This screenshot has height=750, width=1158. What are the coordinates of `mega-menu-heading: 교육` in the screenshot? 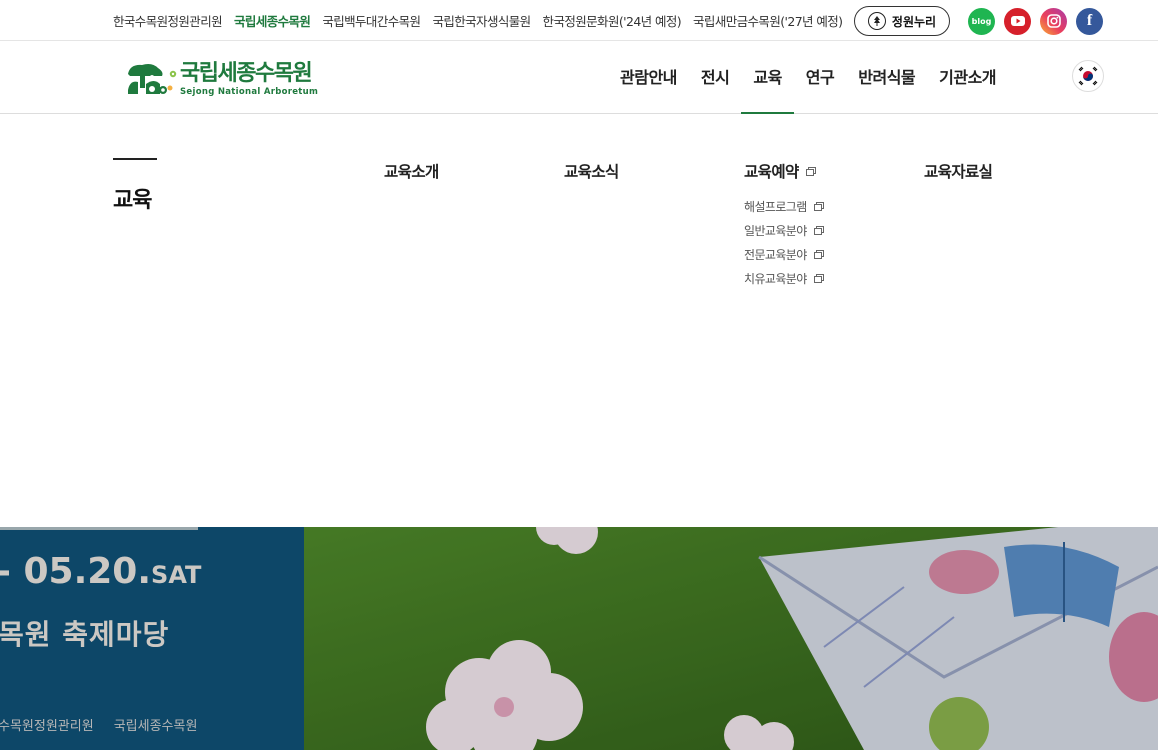 It's located at (135, 186).